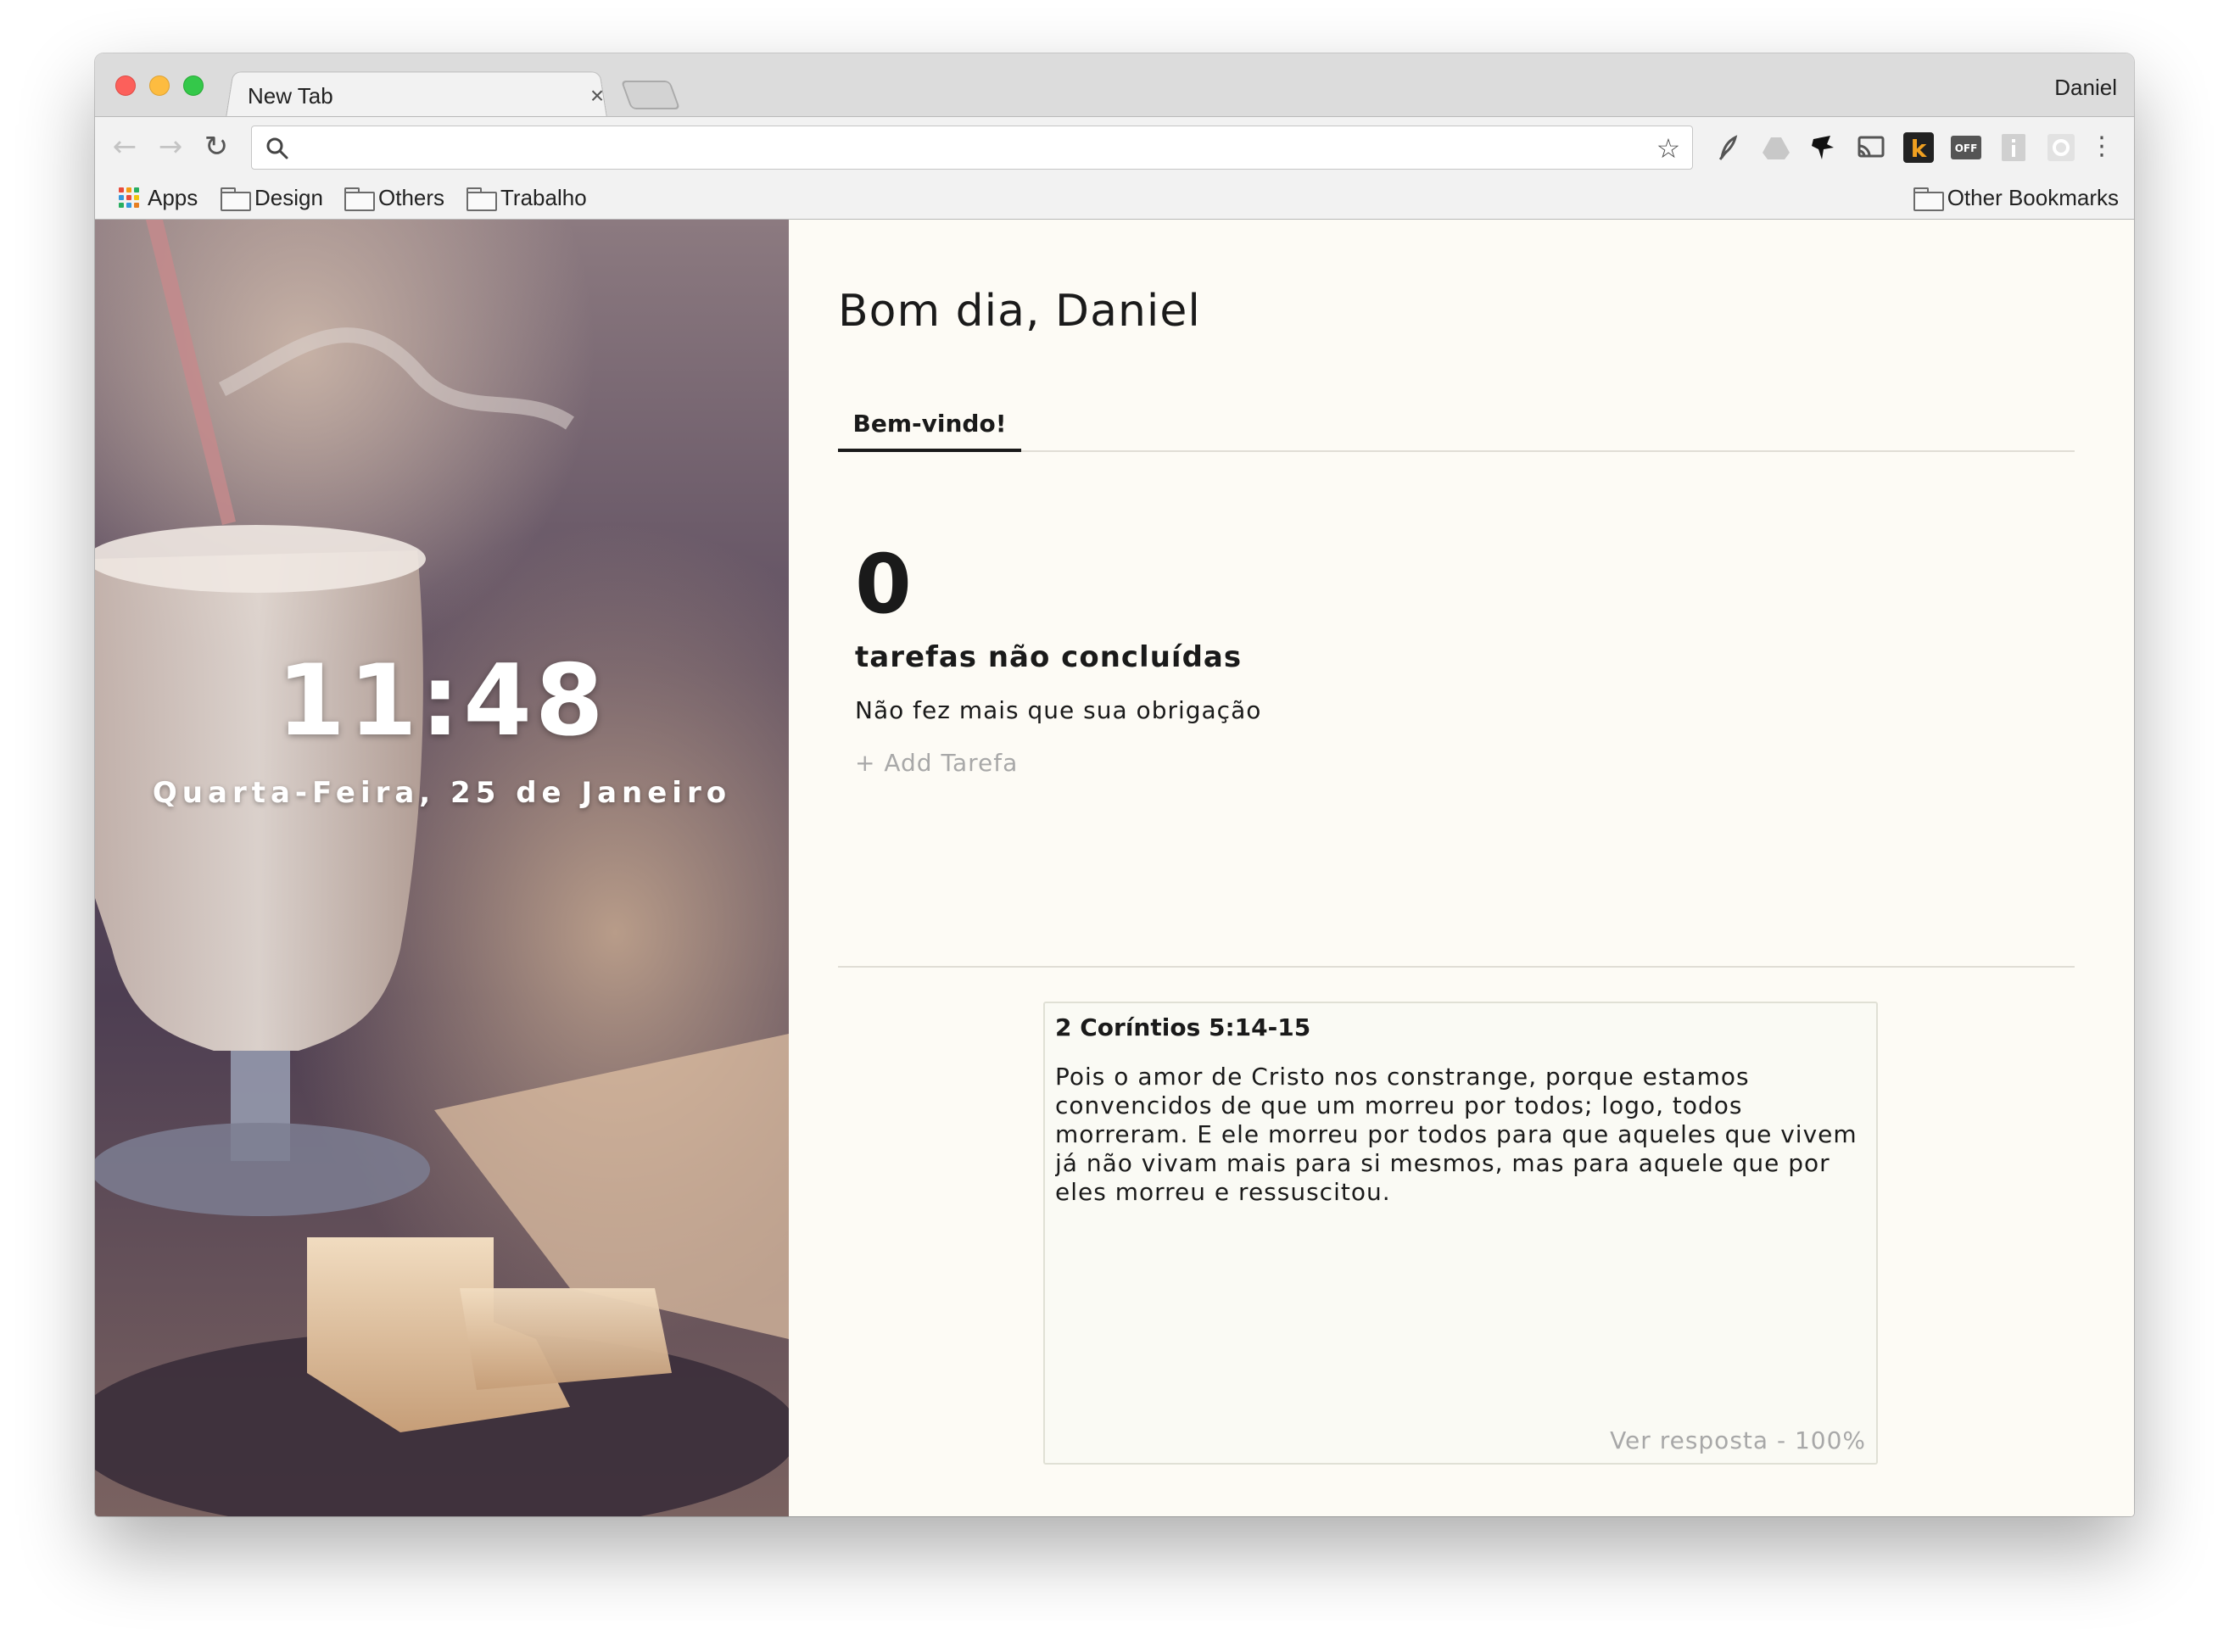  I want to click on bookmark-star-icon: ☆, so click(1668, 148).